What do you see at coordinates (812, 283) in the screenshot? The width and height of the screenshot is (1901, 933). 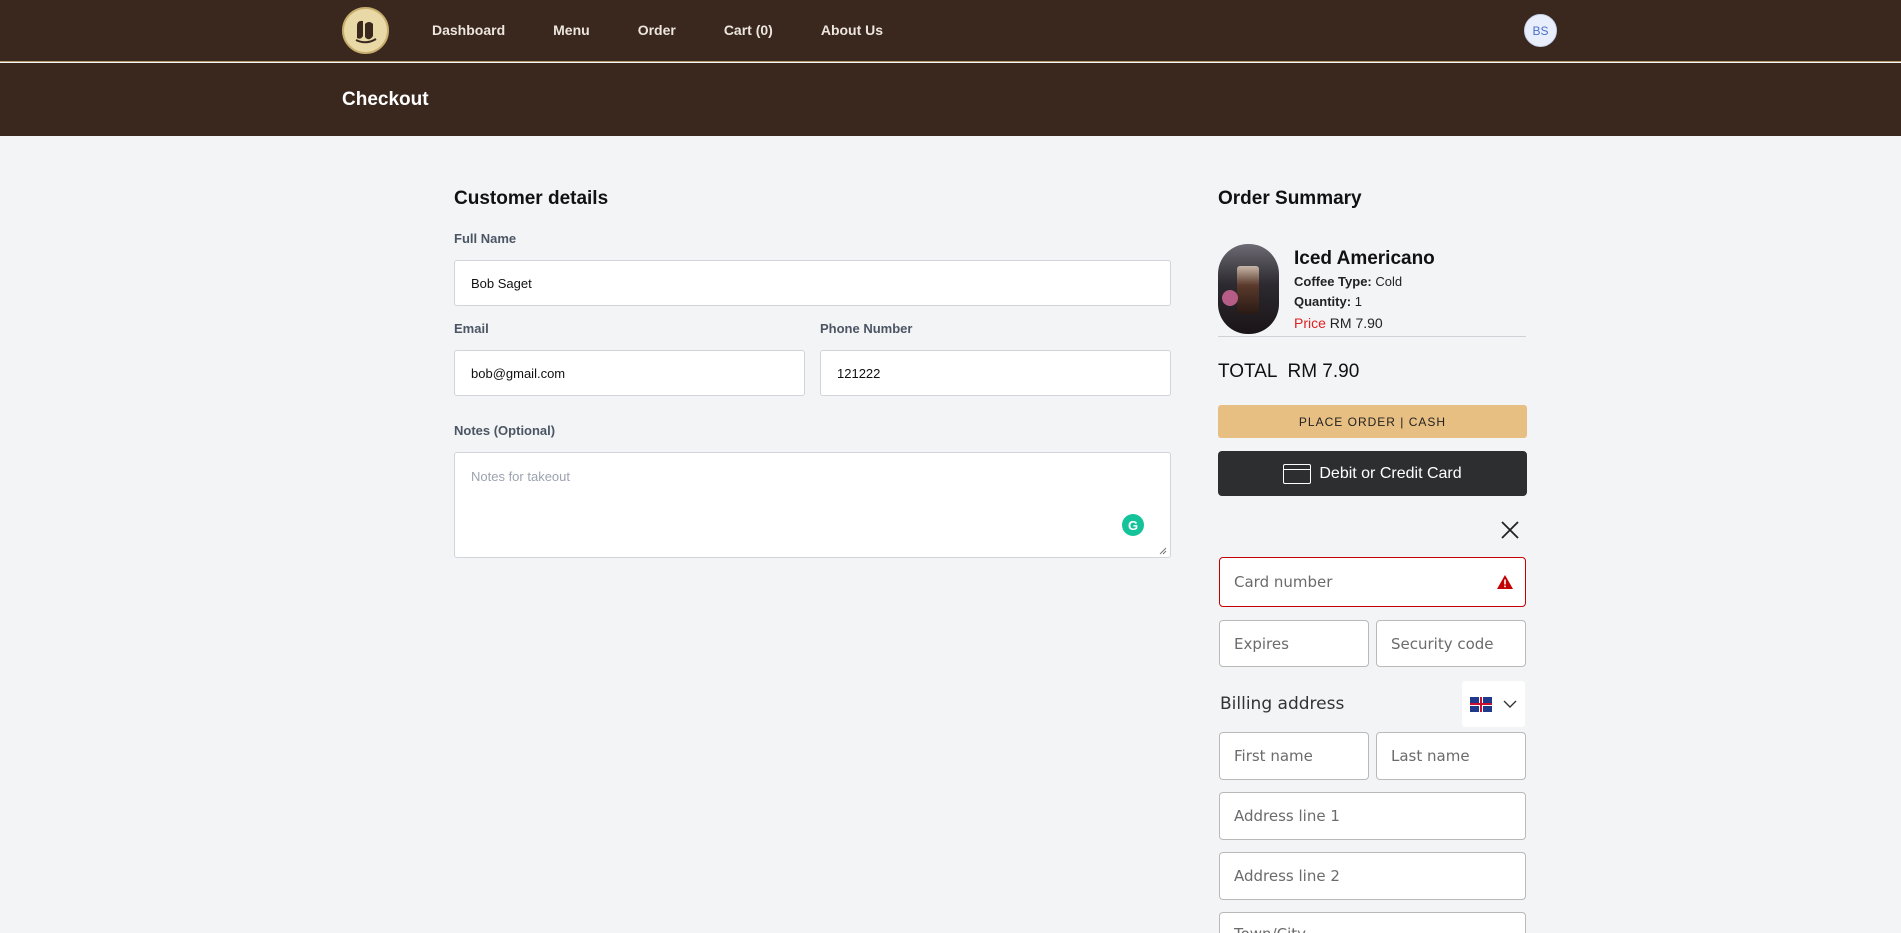 I see `full-name-input: Bob Saget` at bounding box center [812, 283].